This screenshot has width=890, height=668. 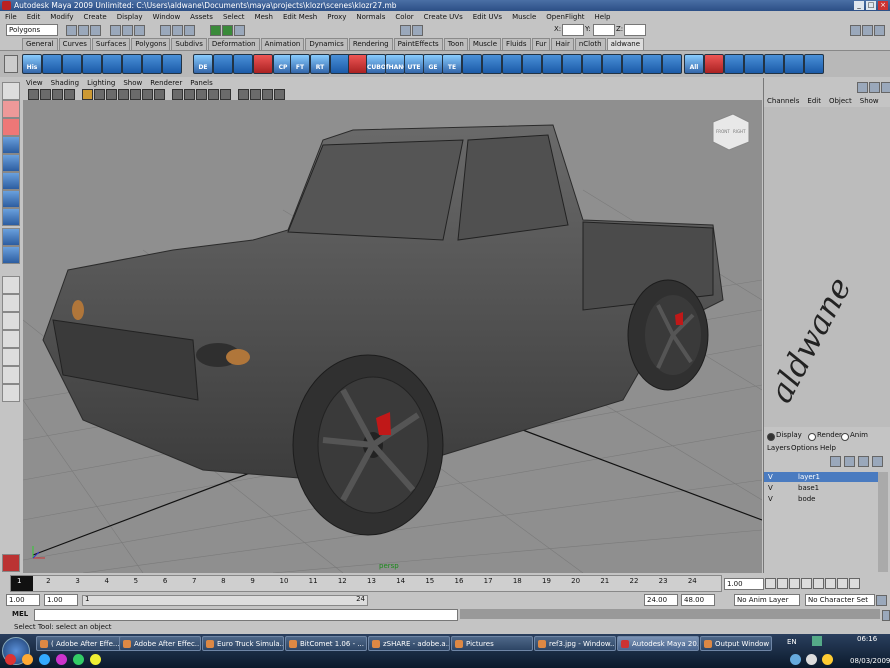 What do you see at coordinates (243, 94) in the screenshot?
I see `shadows-icon` at bounding box center [243, 94].